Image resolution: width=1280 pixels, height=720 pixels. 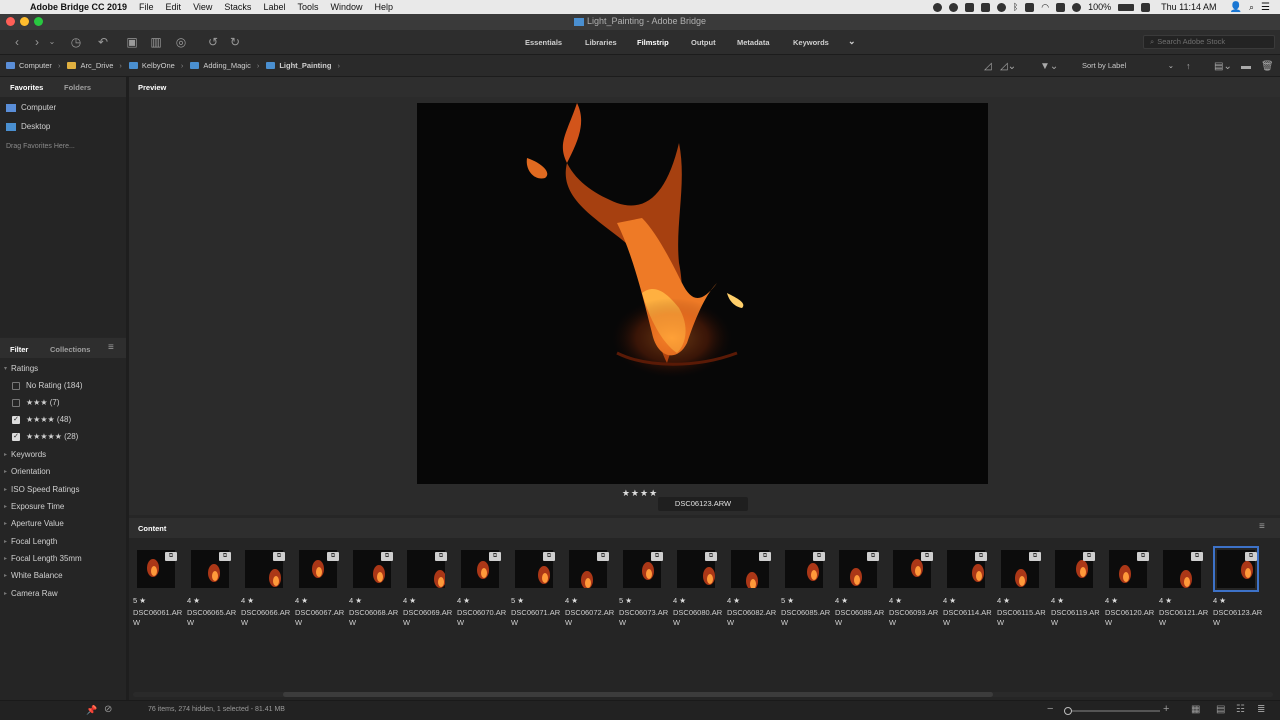 What do you see at coordinates (37, 42) in the screenshot?
I see `forward-icon: ›` at bounding box center [37, 42].